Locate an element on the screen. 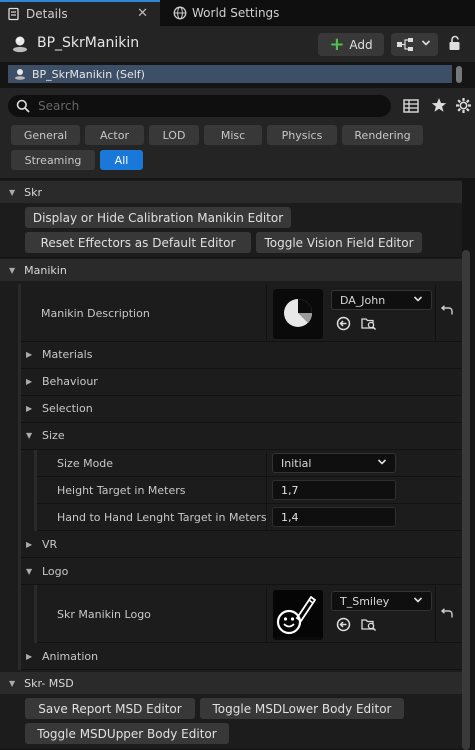 Image resolution: width=475 pixels, height=750 pixels. category-label: Animation is located at coordinates (70, 656).